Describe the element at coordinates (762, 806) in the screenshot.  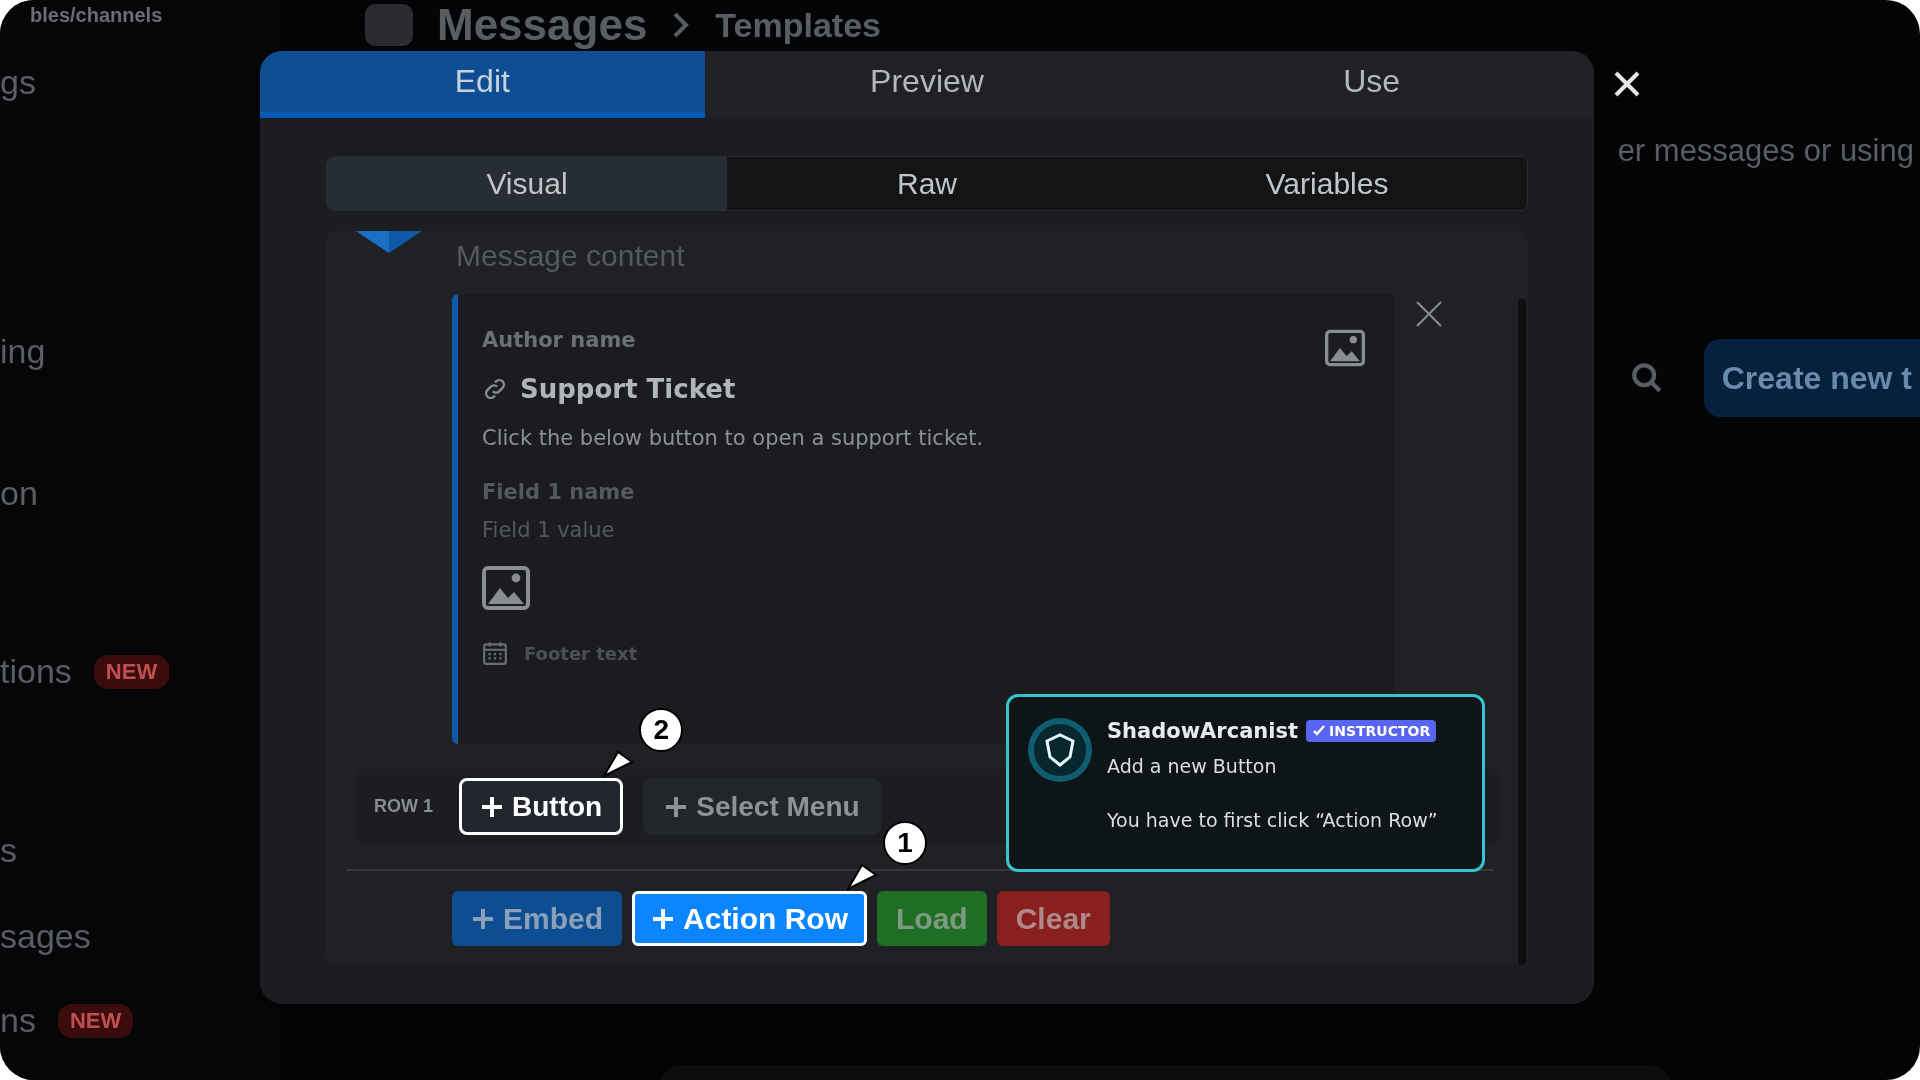
I see `add-component-button: Select Menu` at that location.